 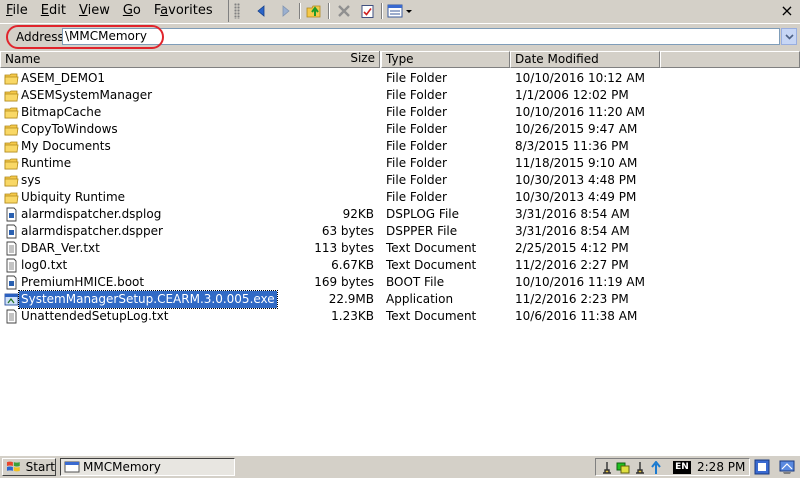 What do you see at coordinates (400, 180) in the screenshot?
I see `file-row: sys File Folder 10/30/2013 4:48 PM` at bounding box center [400, 180].